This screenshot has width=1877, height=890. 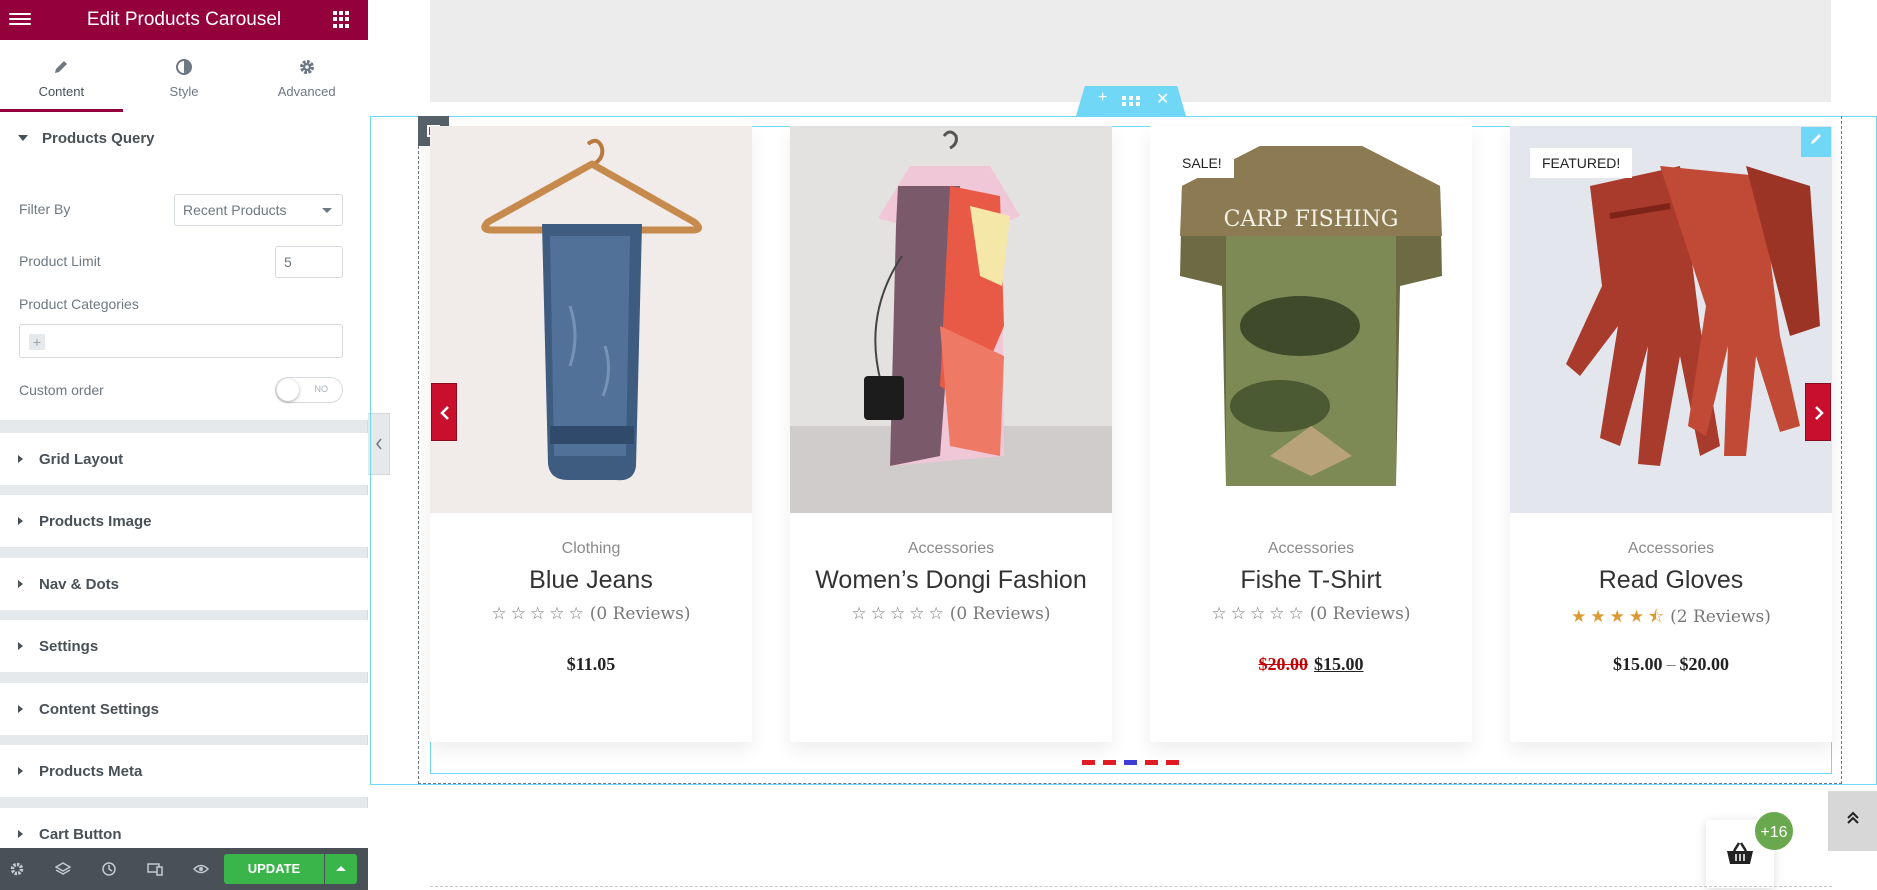 I want to click on price-sale: $15.00, so click(x=1339, y=664).